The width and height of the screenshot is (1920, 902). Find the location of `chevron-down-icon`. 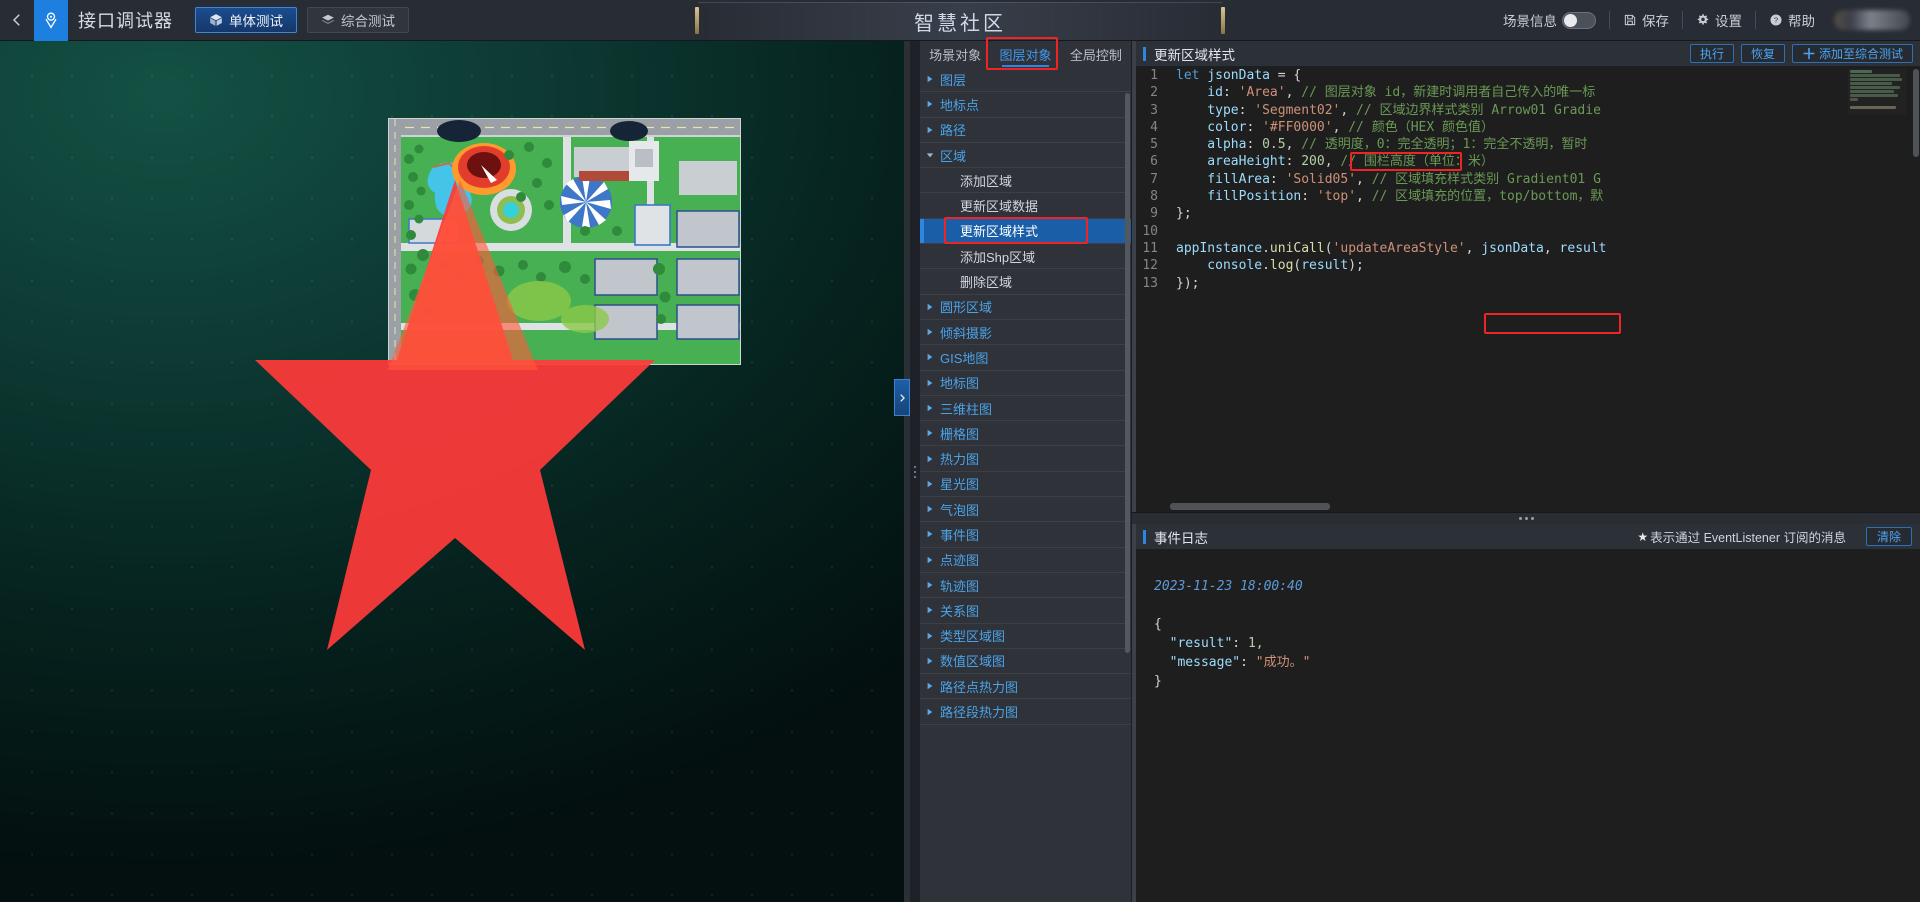

chevron-down-icon is located at coordinates (930, 155).